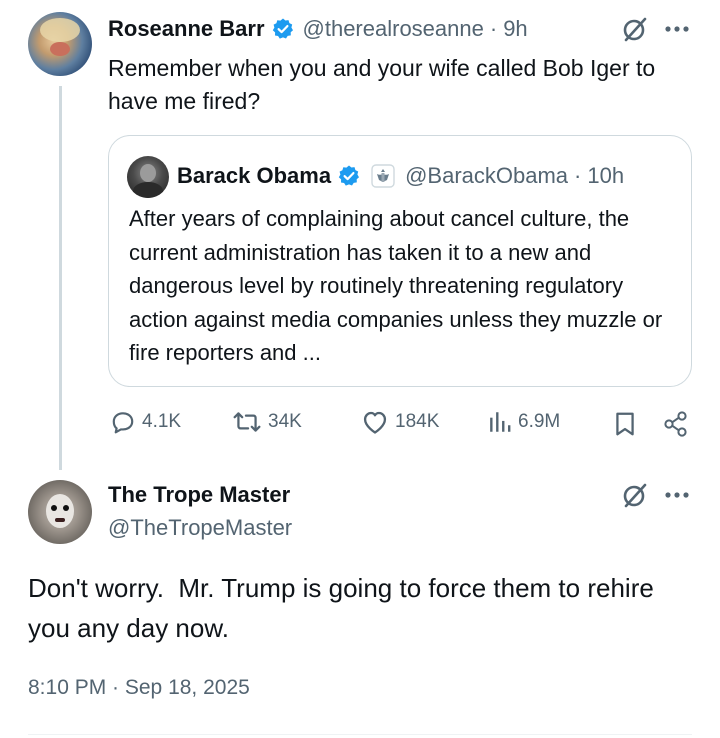  What do you see at coordinates (417, 421) in the screenshot?
I see `like-count: 184K` at bounding box center [417, 421].